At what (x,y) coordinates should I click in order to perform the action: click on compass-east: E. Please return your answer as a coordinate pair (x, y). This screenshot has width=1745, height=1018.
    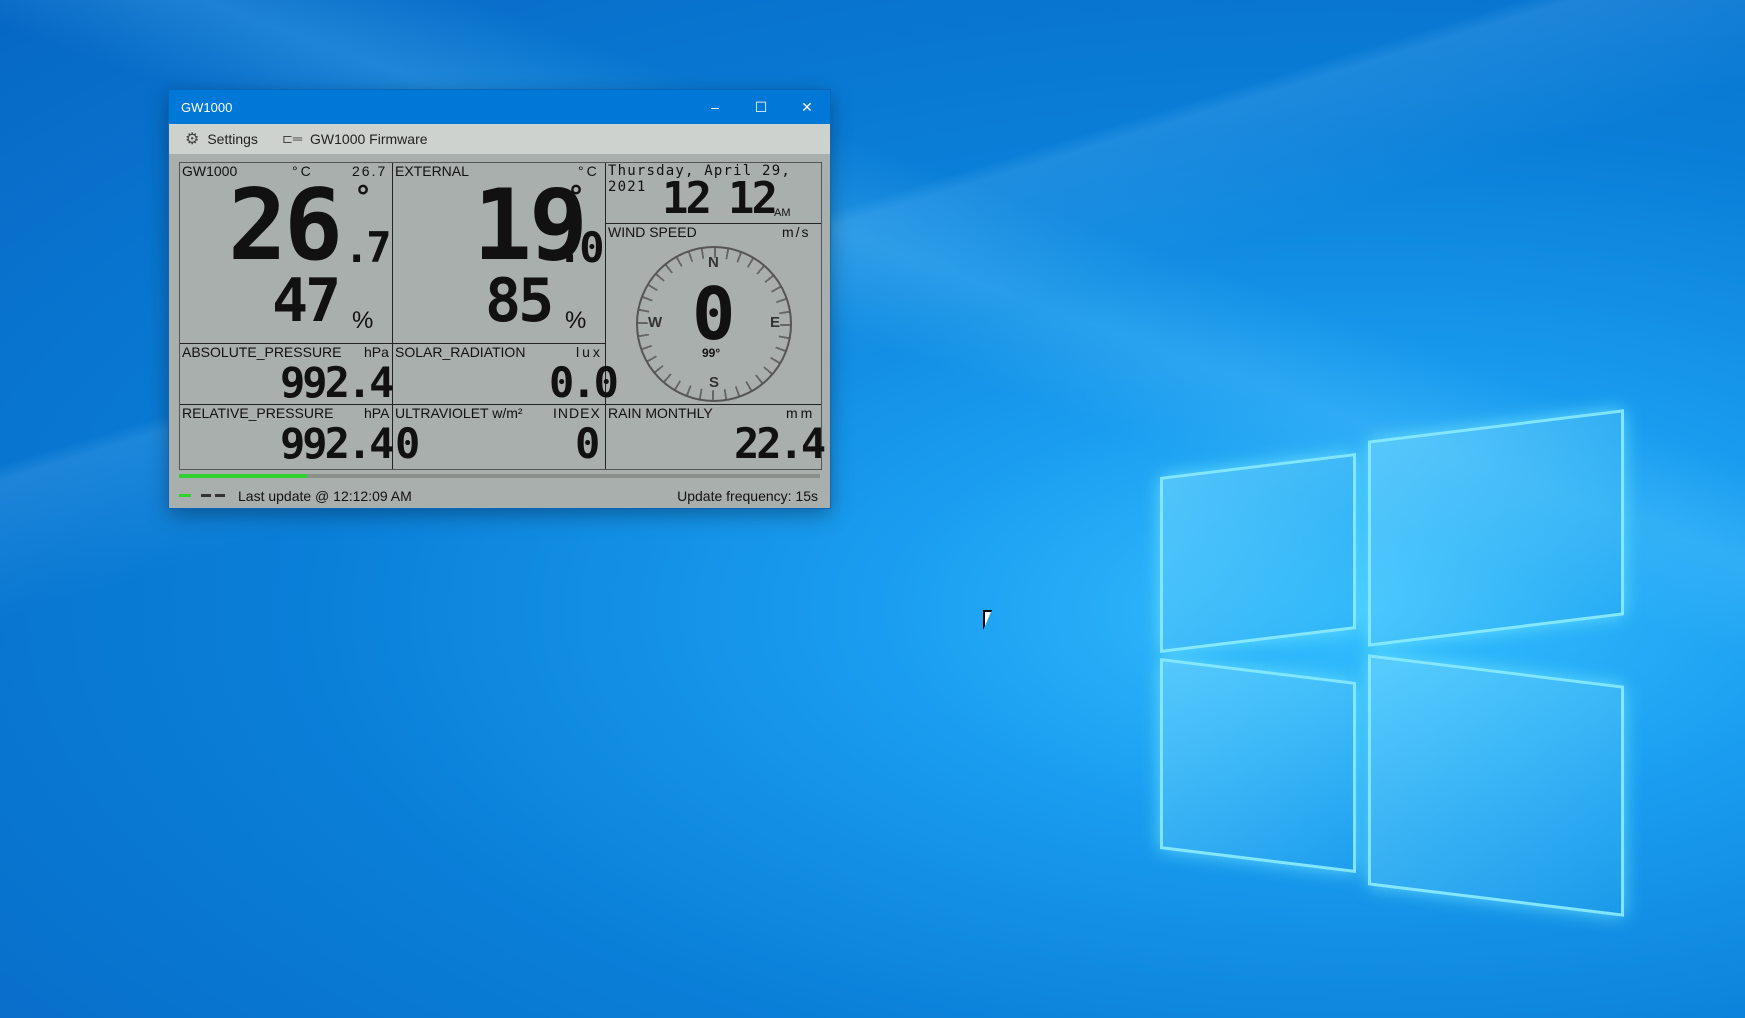
    Looking at the image, I should click on (775, 322).